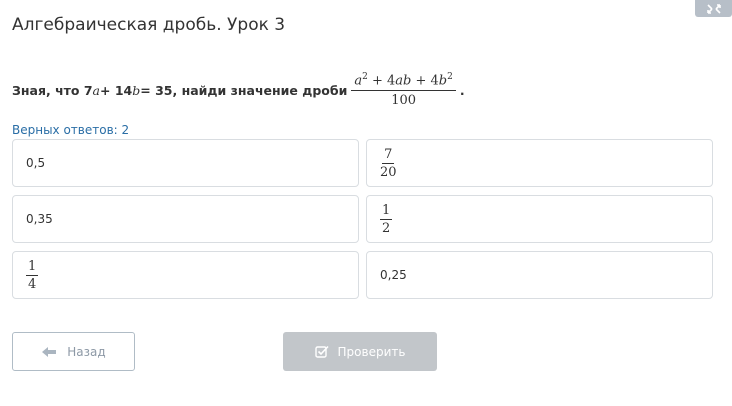 The width and height of the screenshot is (732, 406). What do you see at coordinates (462, 90) in the screenshot?
I see `question-suffix: .` at bounding box center [462, 90].